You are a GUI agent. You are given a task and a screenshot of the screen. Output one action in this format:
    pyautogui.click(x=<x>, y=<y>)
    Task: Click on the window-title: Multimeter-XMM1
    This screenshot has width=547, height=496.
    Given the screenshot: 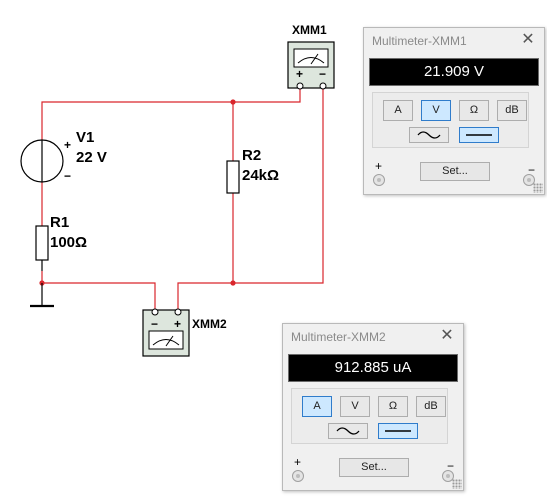 What is the action you would take?
    pyautogui.click(x=419, y=41)
    